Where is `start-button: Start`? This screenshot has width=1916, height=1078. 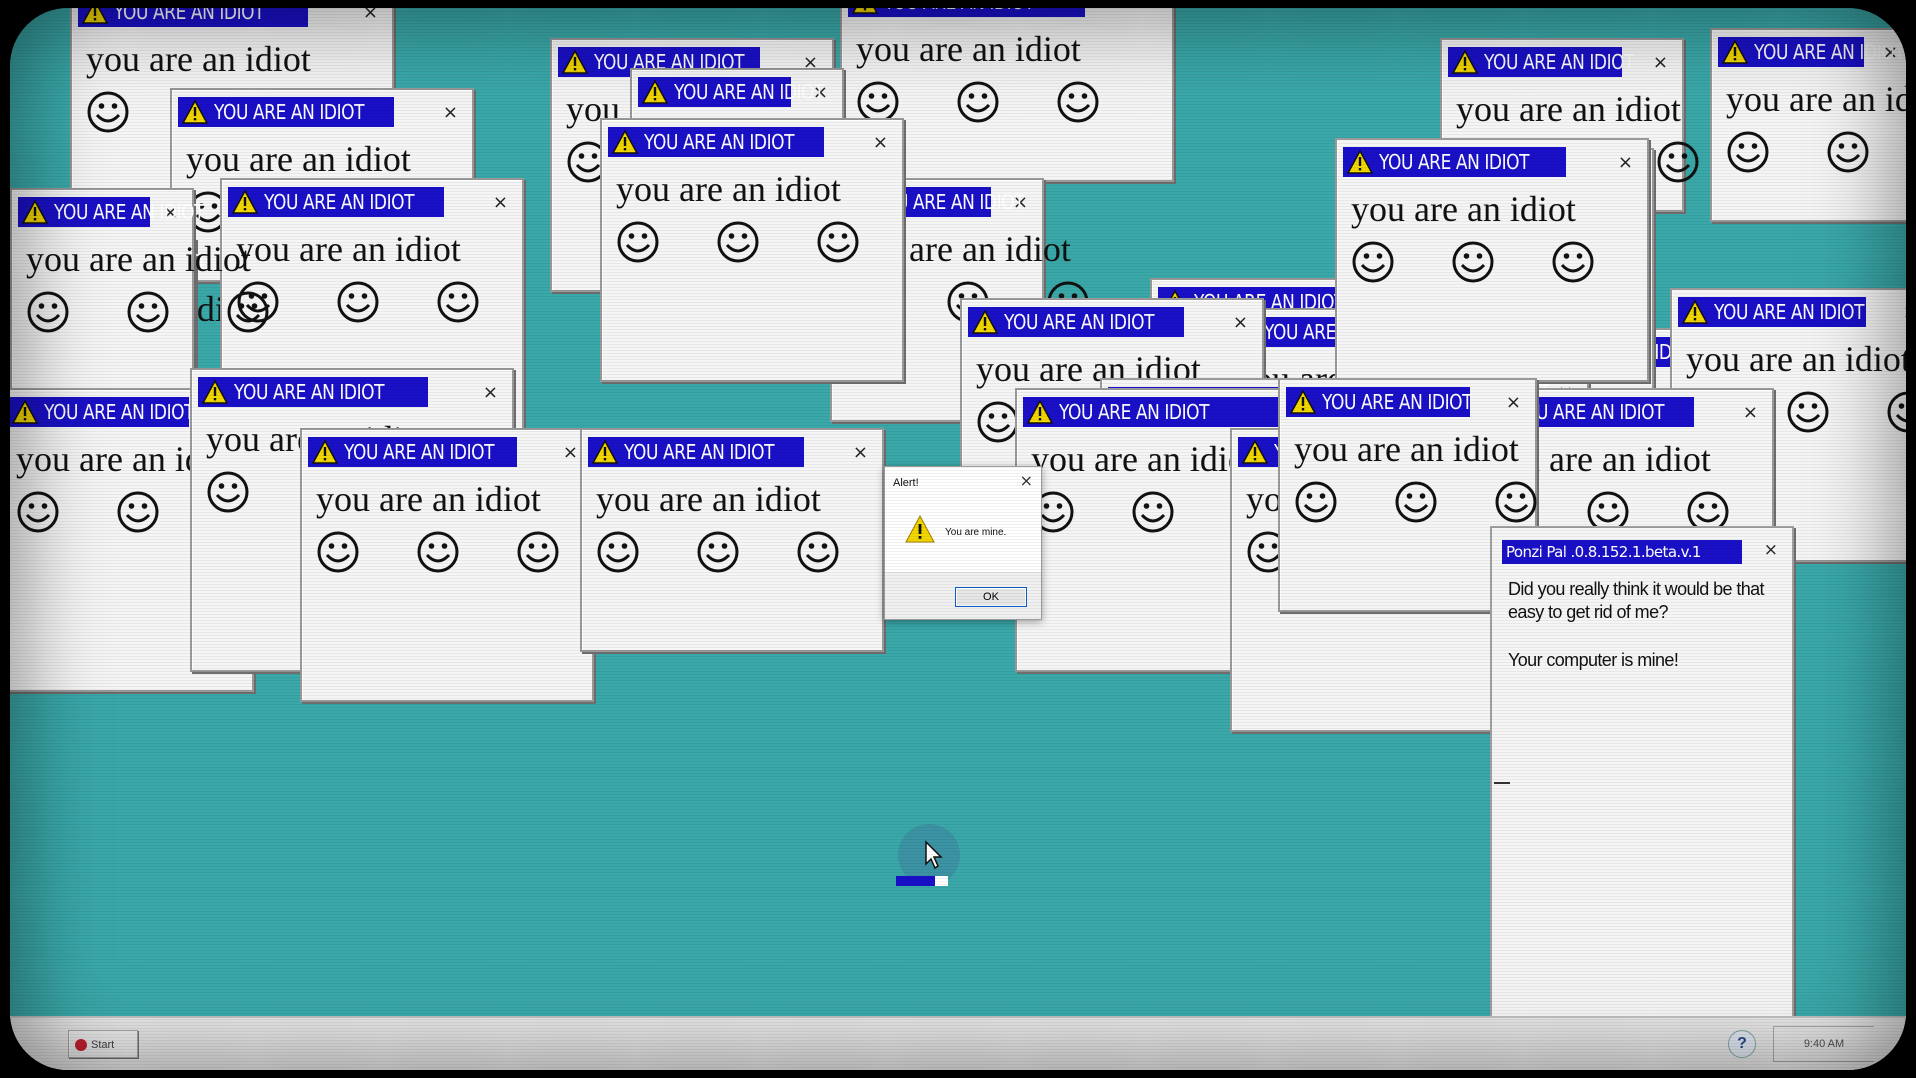 start-button: Start is located at coordinates (103, 1044).